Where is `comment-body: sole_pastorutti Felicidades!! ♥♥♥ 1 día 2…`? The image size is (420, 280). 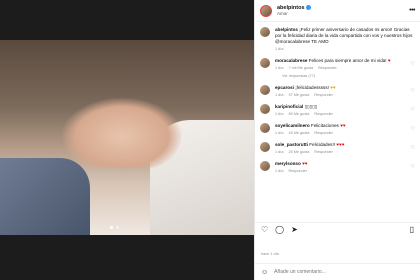 comment-body: sole_pastorutti Felicidades!! ♥♥♥ 1 día 2… is located at coordinates (341, 148).